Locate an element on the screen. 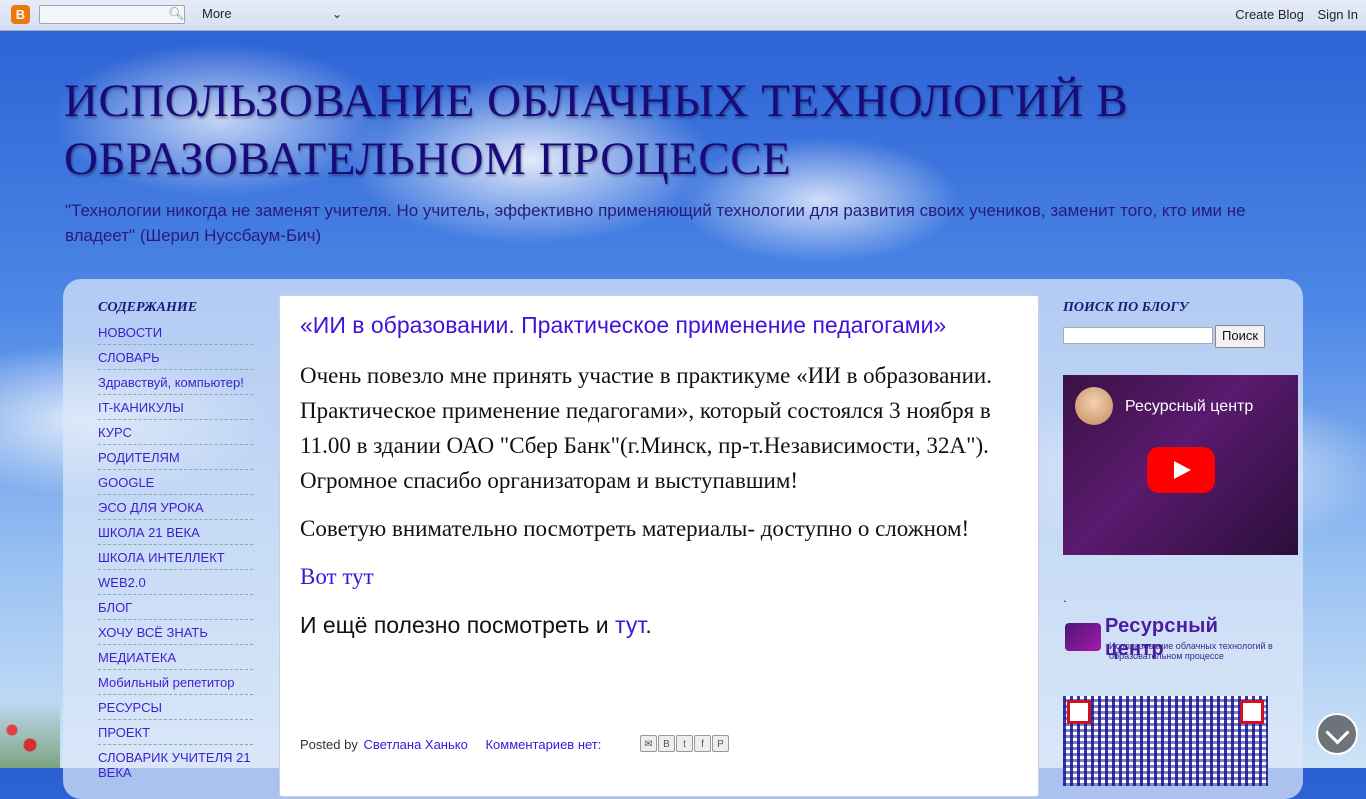 This screenshot has width=1366, height=799. facebook-icon: f is located at coordinates (702, 743).